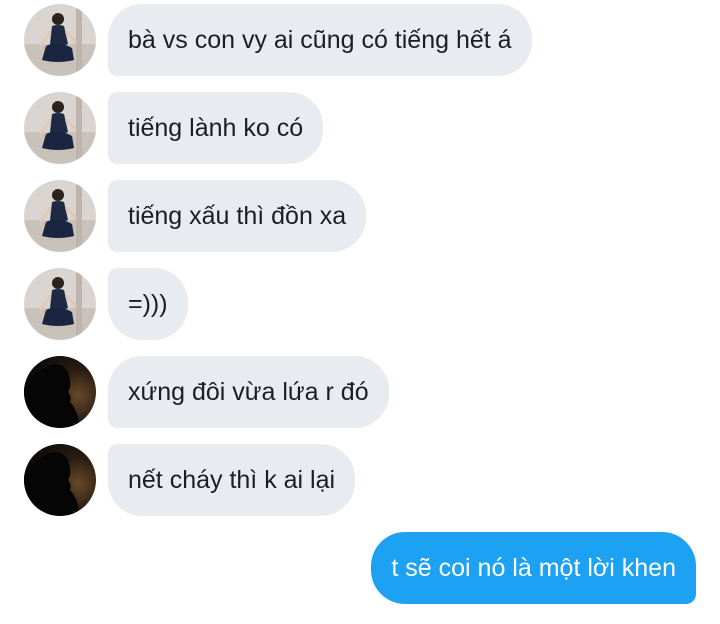 The image size is (720, 624). I want to click on received-message-bubble: tiếng lành ko có, so click(216, 128).